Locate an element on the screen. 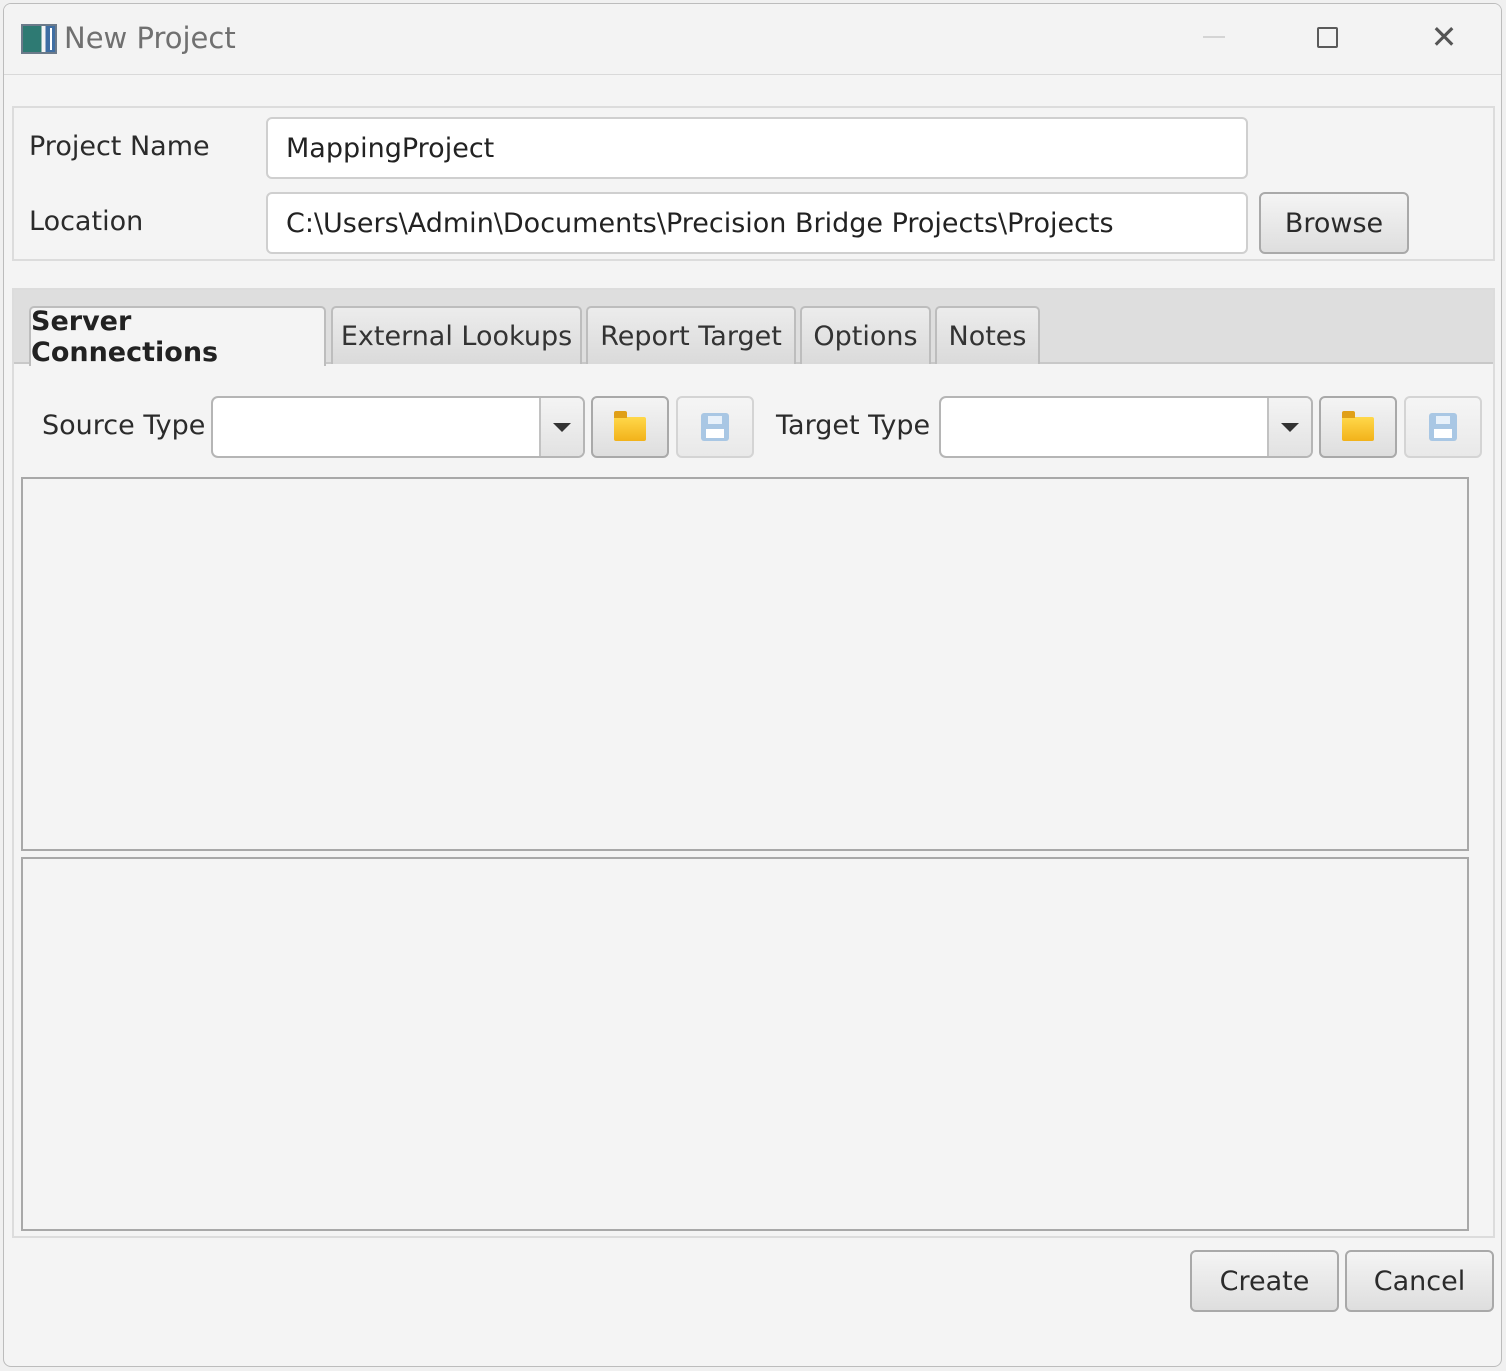  tab-options: Options is located at coordinates (865, 335).